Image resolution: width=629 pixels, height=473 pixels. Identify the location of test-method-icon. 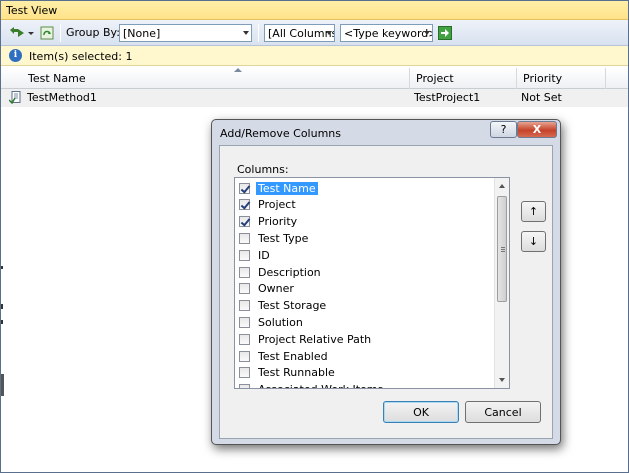
(15, 97).